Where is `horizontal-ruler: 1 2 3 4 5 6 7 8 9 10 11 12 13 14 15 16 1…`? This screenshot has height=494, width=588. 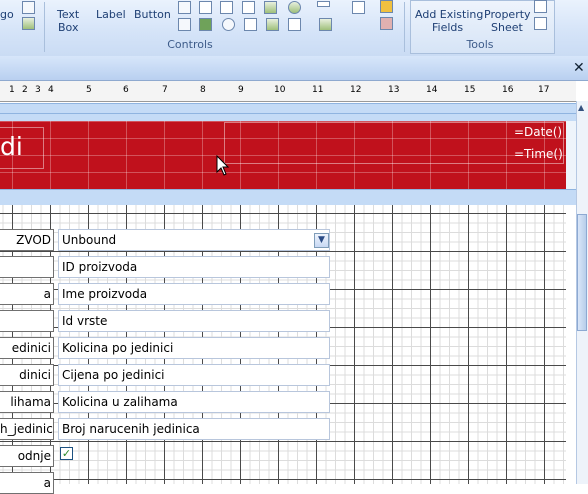
horizontal-ruler: 1 2 3 4 5 6 7 8 9 10 11 12 13 14 15 16 1… is located at coordinates (288, 91).